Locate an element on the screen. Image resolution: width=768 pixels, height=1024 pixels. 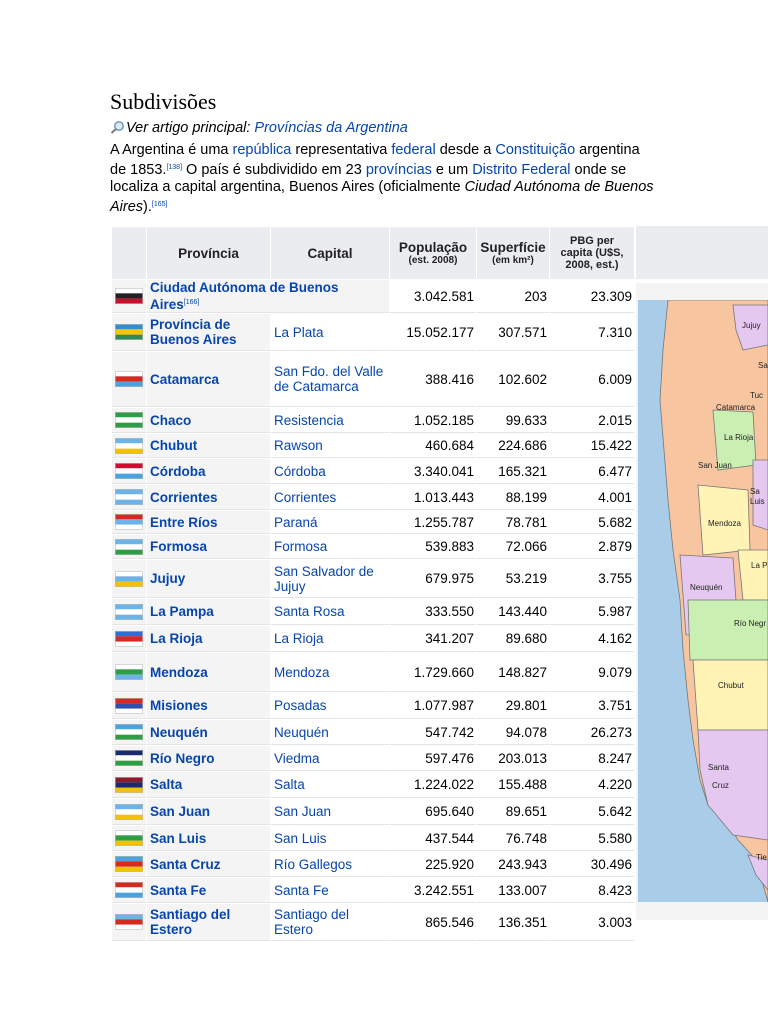
capital-link: Río Gallegos is located at coordinates (313, 864).